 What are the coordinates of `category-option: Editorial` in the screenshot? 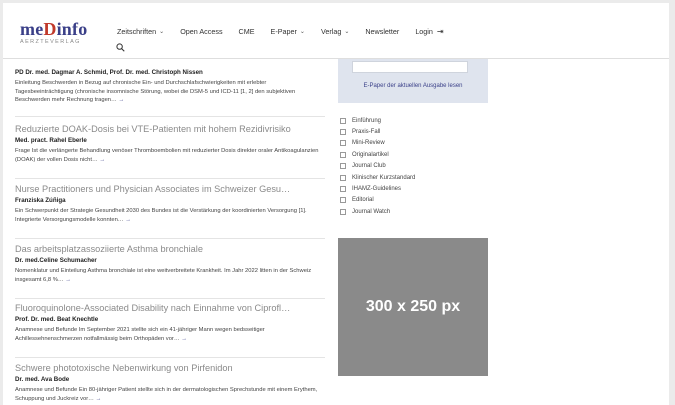 It's located at (377, 200).